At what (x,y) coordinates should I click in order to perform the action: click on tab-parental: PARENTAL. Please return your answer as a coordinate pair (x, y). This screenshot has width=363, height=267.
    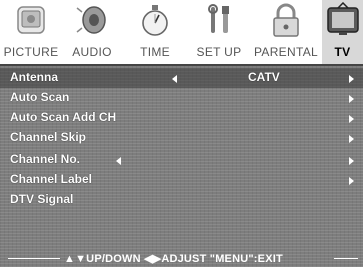
    Looking at the image, I should click on (286, 32).